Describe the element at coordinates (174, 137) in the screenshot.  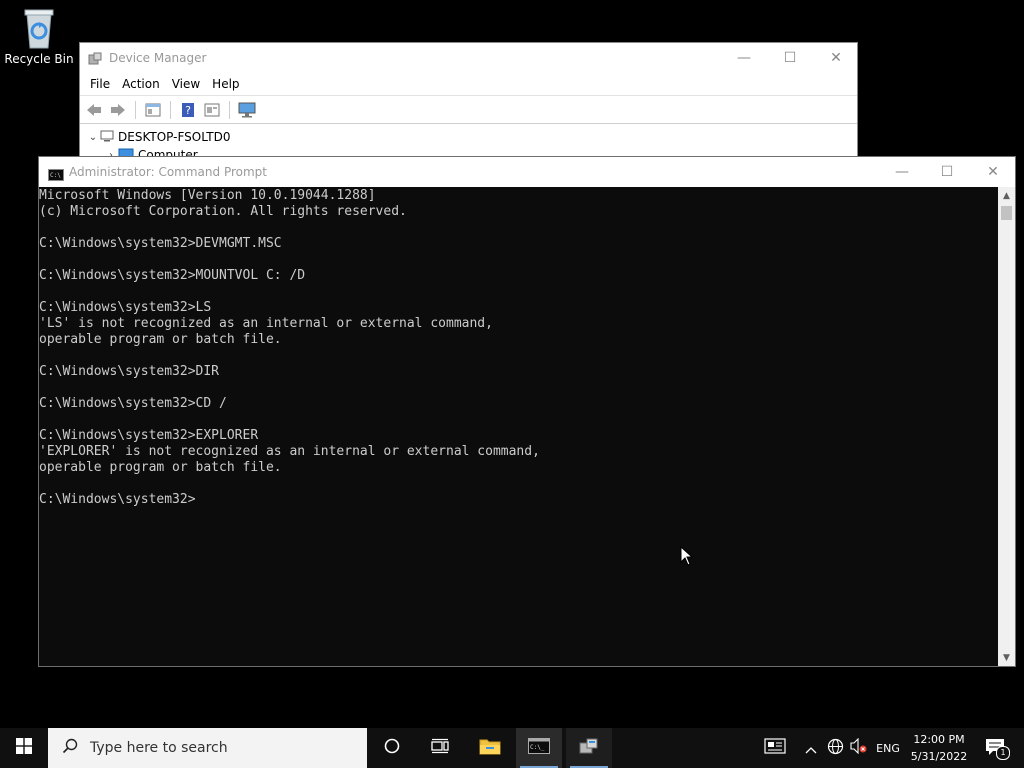
I see `tree-node-label: DESKTOP-FSOLTD0` at that location.